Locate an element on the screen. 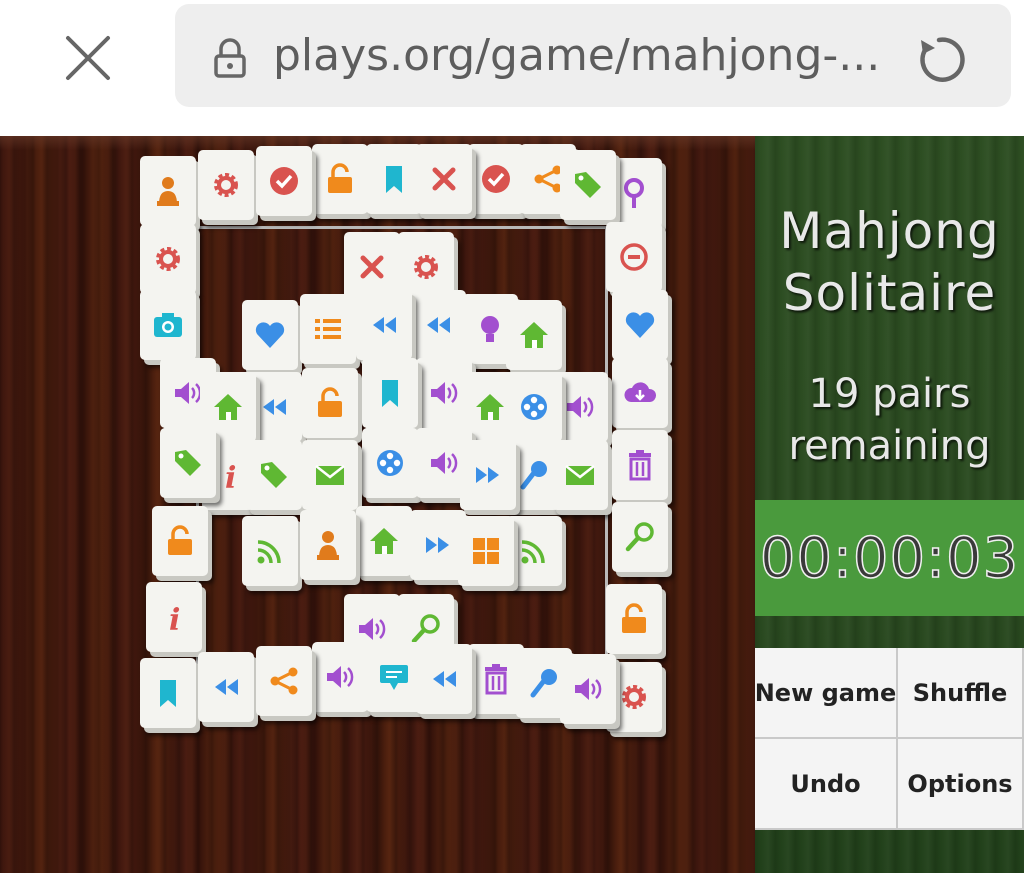 The image size is (1024, 873). tile-trash is located at coordinates (640, 465).